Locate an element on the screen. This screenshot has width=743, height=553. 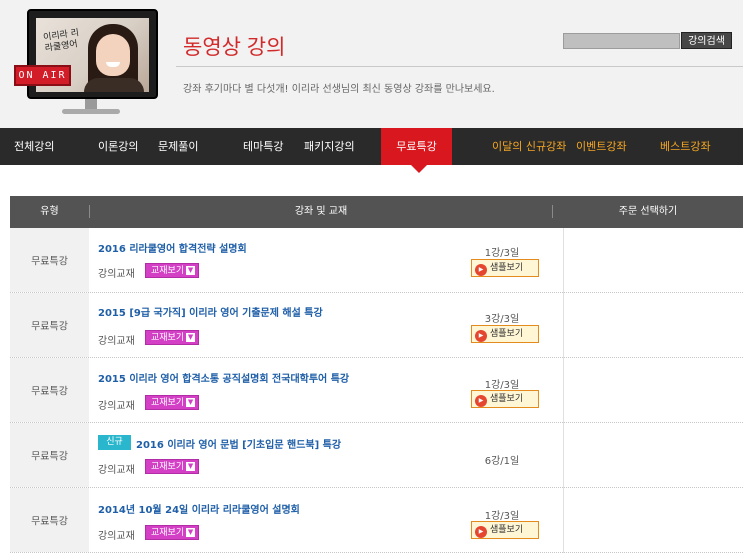
course-title-link: 2014년 10월 24일 이리라 리라쿨영어 설명회 is located at coordinates (199, 508).